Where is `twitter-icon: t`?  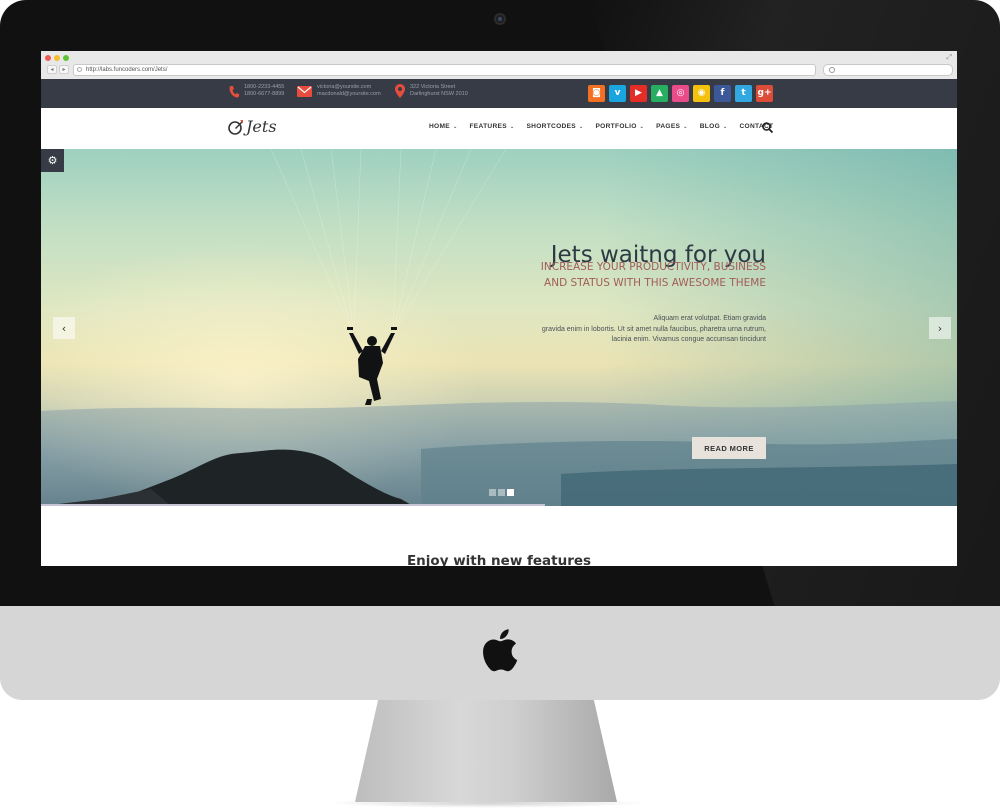
twitter-icon: t is located at coordinates (743, 93).